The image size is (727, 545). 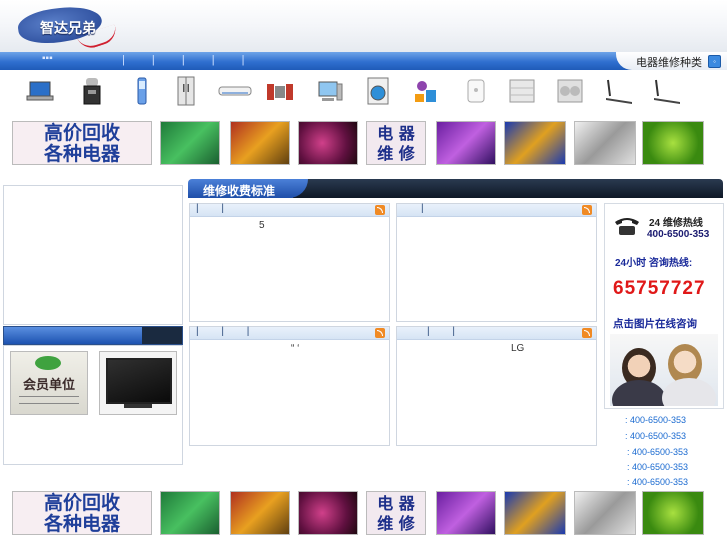 I want to click on laptop-icon, so click(x=40, y=91).